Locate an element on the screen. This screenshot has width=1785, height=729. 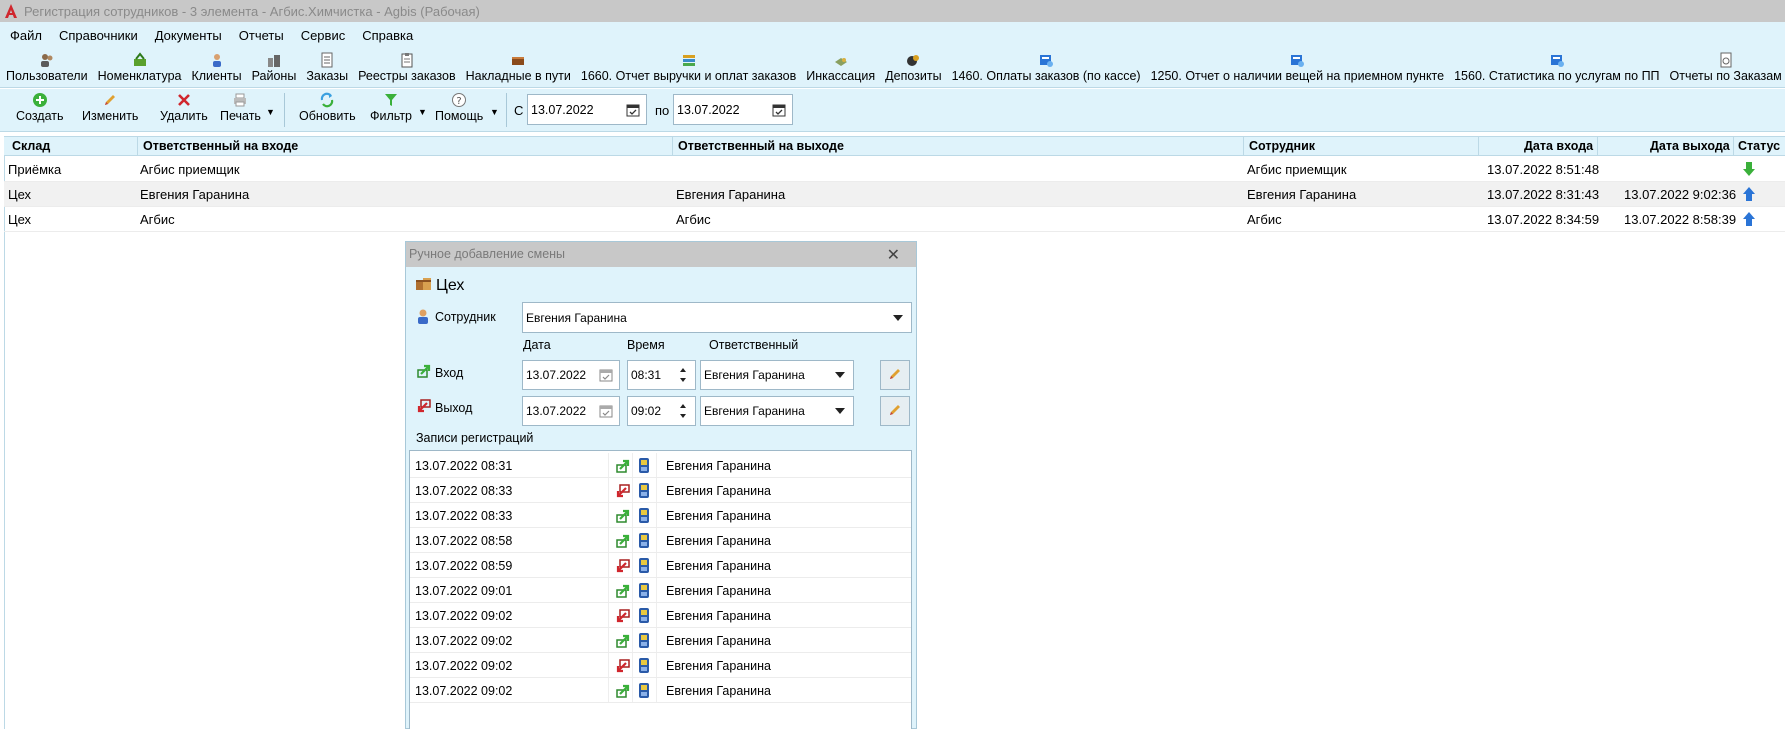
shortcut-revenue-report: 1660. Отчет выручки и оплат заказов is located at coordinates (688, 69).